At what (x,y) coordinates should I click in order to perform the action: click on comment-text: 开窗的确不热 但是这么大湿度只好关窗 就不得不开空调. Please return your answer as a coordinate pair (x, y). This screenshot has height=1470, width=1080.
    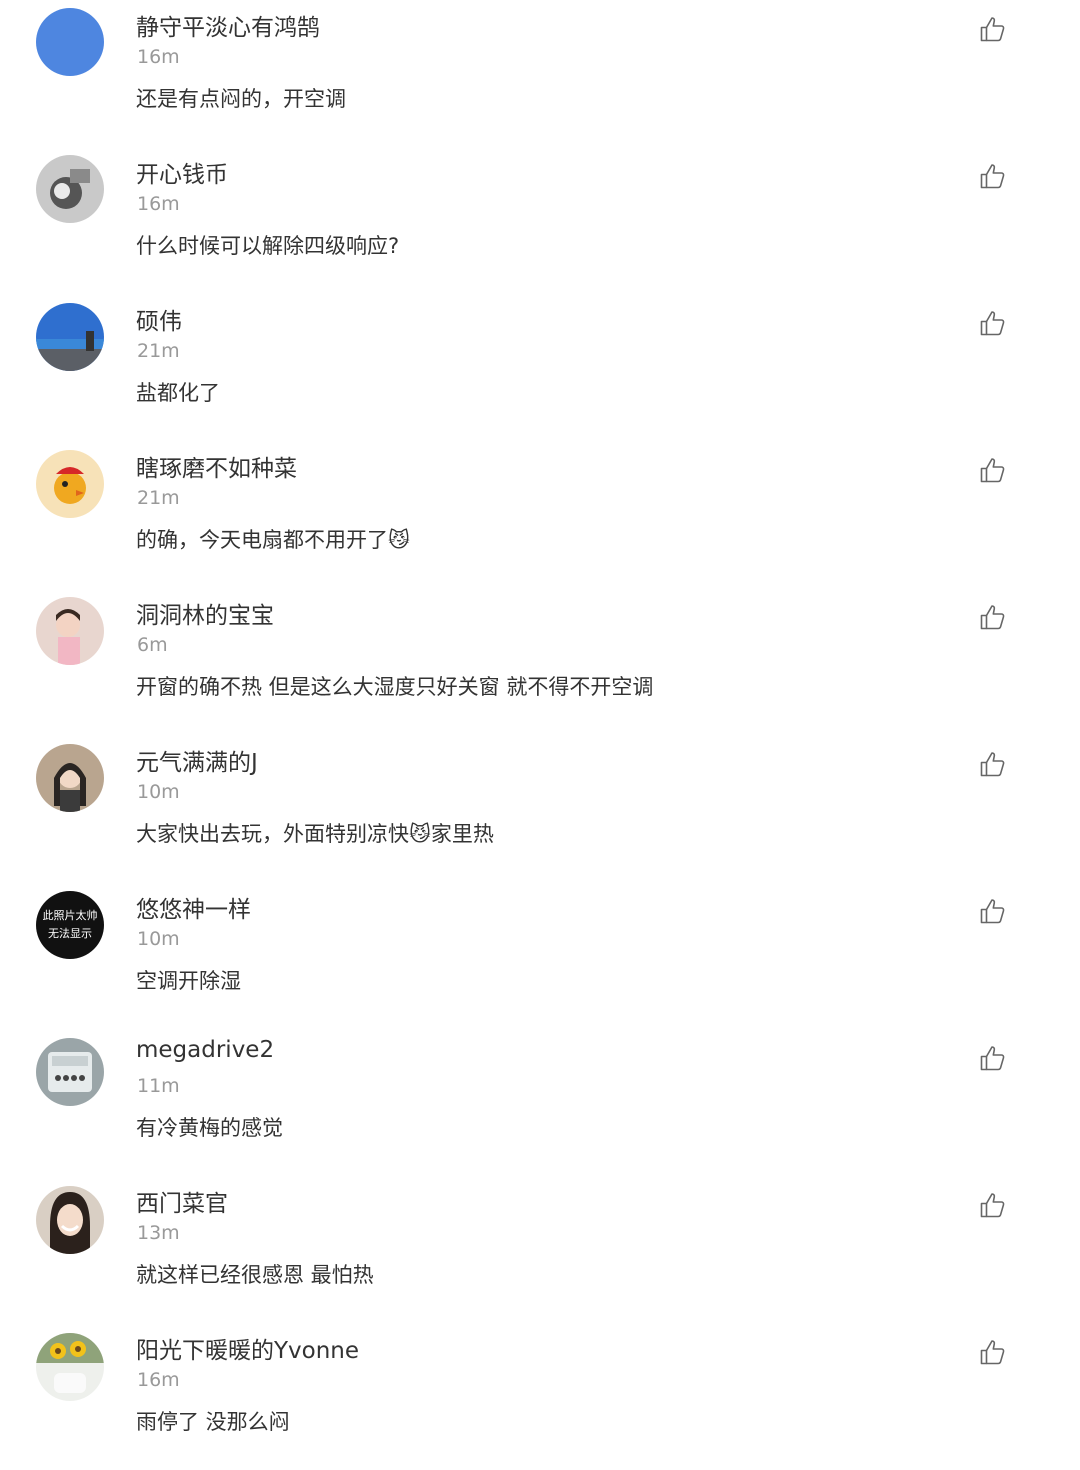
    Looking at the image, I should click on (395, 687).